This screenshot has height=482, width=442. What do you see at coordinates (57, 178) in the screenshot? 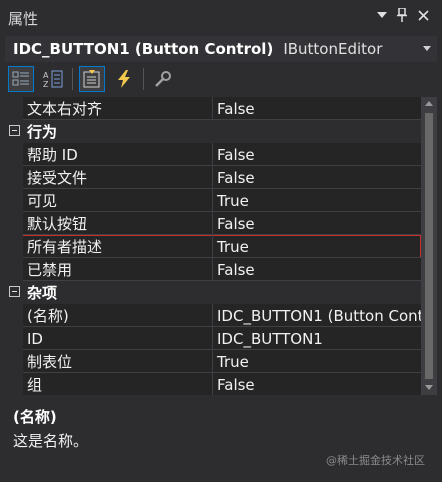
I see `property-name: 接受文件` at bounding box center [57, 178].